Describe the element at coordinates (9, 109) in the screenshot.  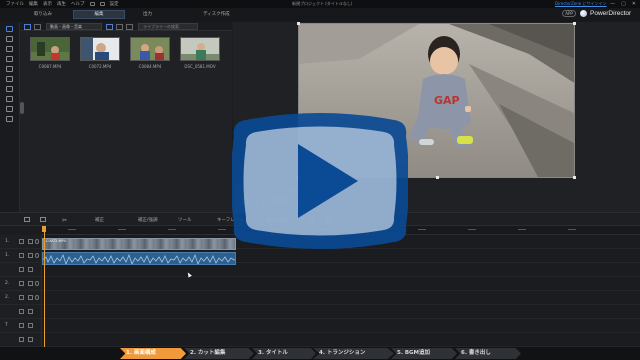
I see `chapter-icon` at that location.